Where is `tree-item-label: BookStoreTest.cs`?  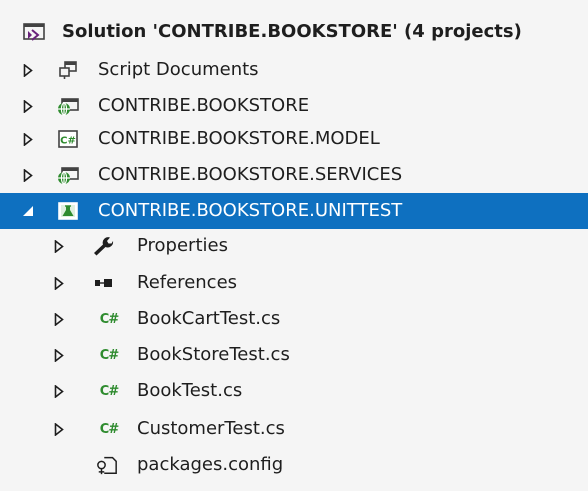 tree-item-label: BookStoreTest.cs is located at coordinates (213, 354).